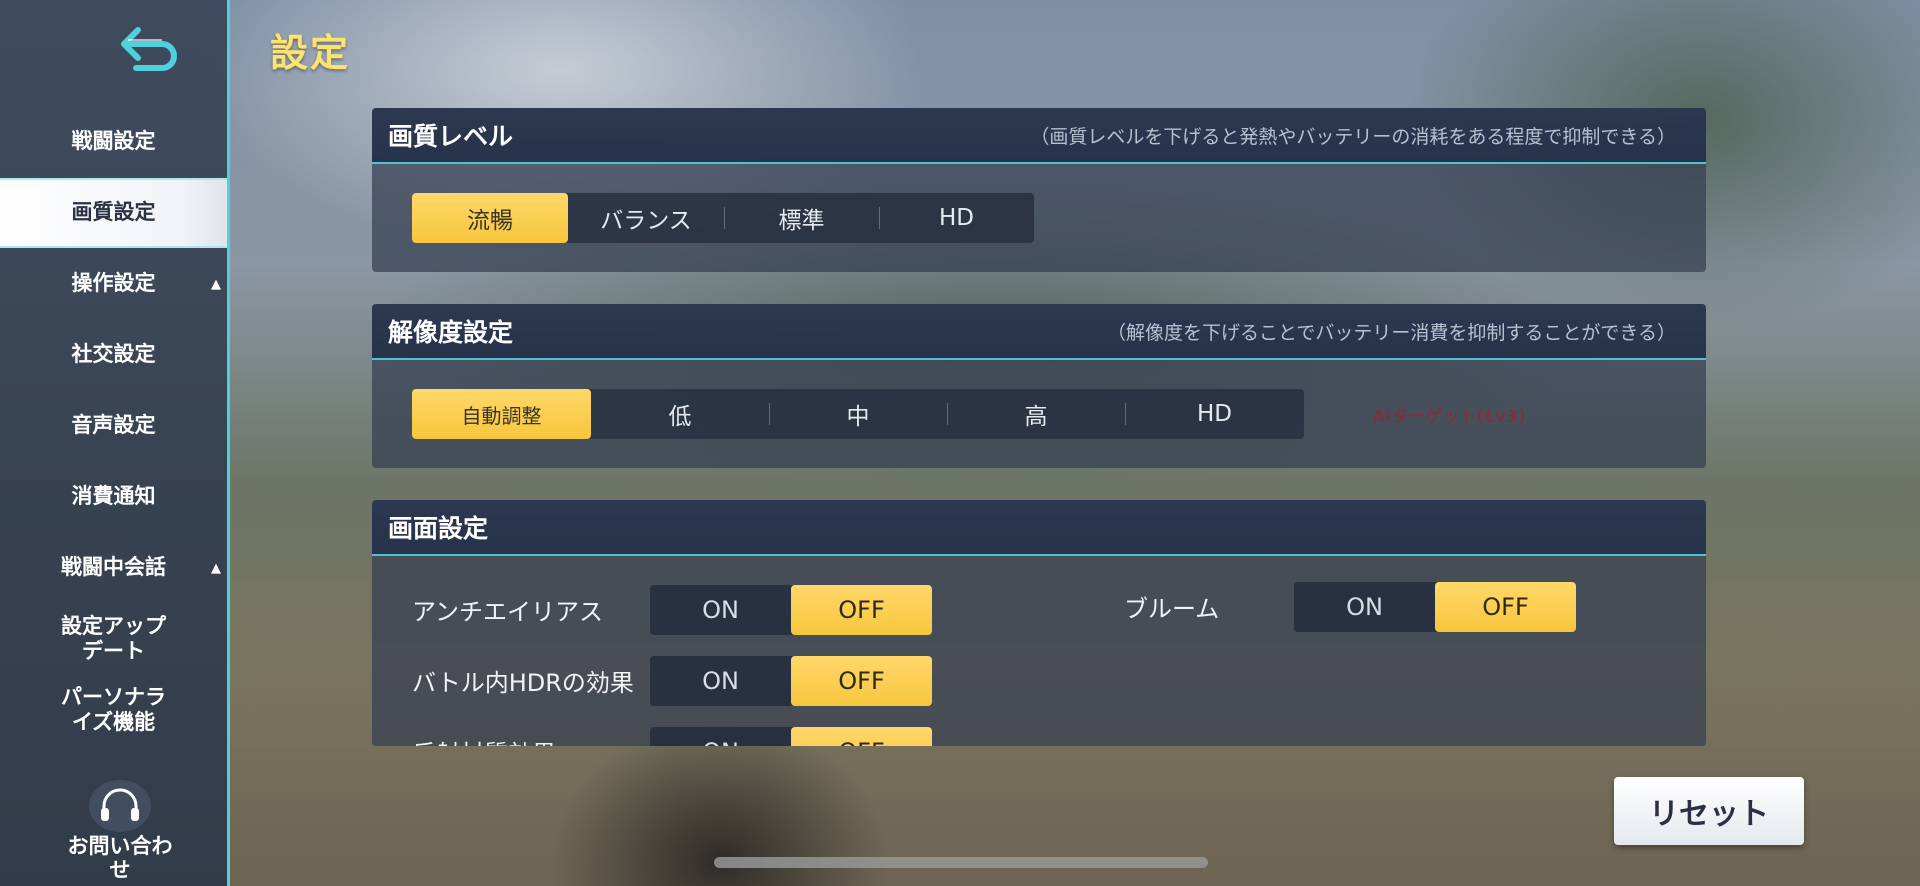 This screenshot has height=886, width=1920. What do you see at coordinates (153, 48) in the screenshot?
I see `back-arrow-icon` at bounding box center [153, 48].